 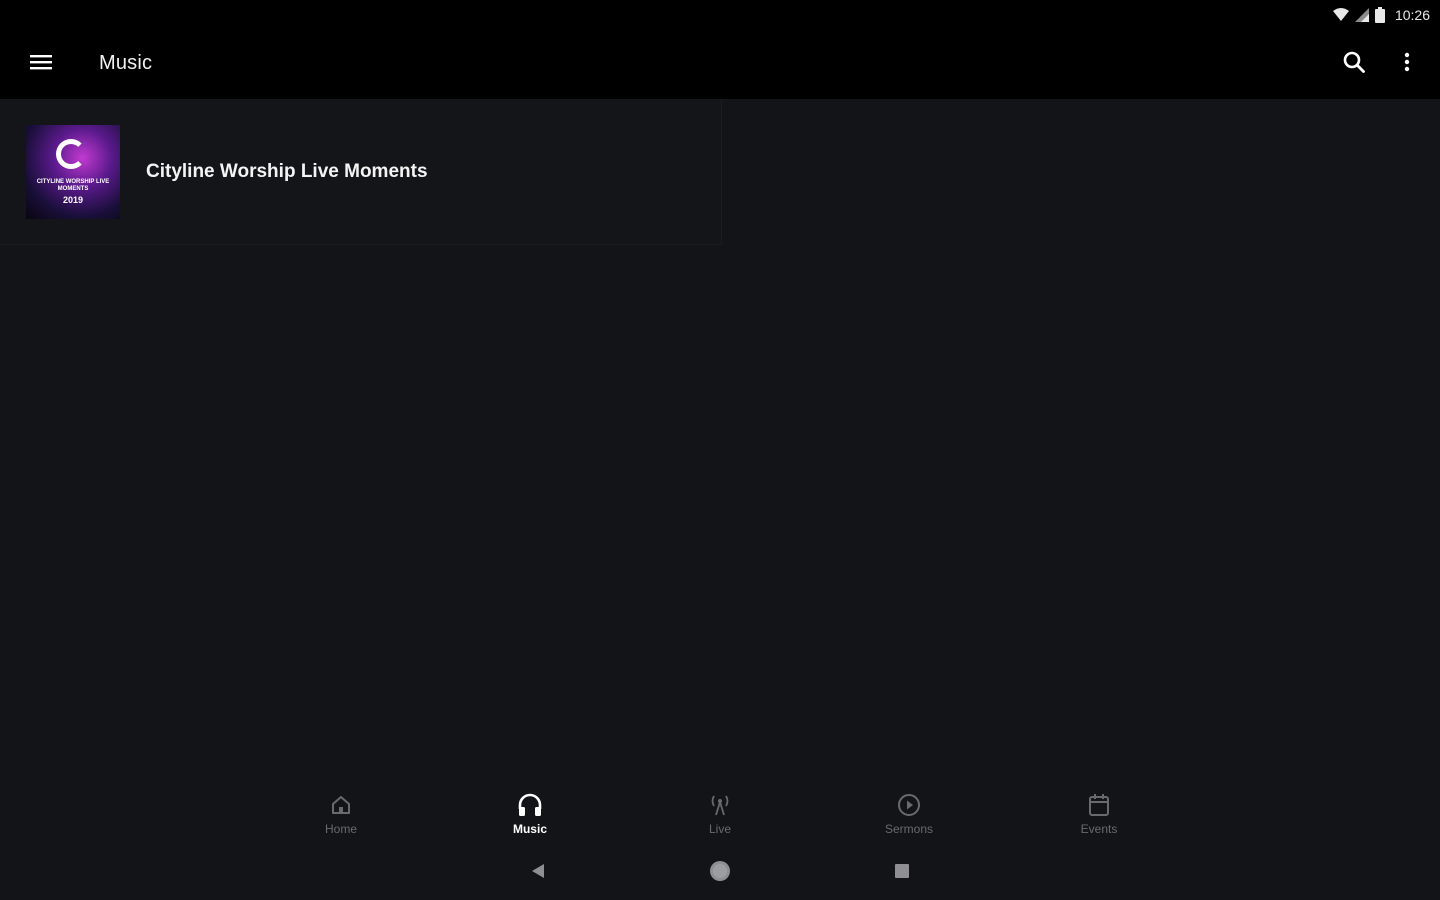 What do you see at coordinates (1099, 829) in the screenshot?
I see `nav-label-events: Events` at bounding box center [1099, 829].